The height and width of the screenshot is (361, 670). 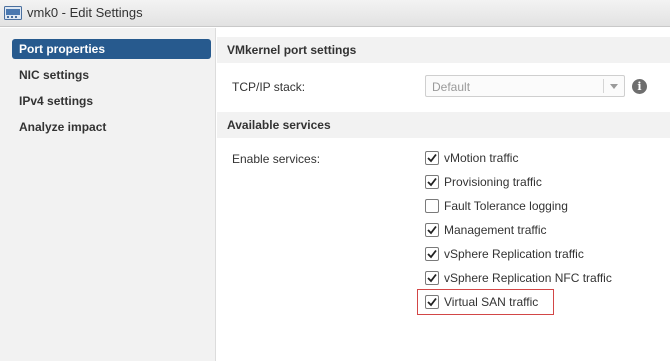 I want to click on service-label: Fault Tolerance logging, so click(x=506, y=206).